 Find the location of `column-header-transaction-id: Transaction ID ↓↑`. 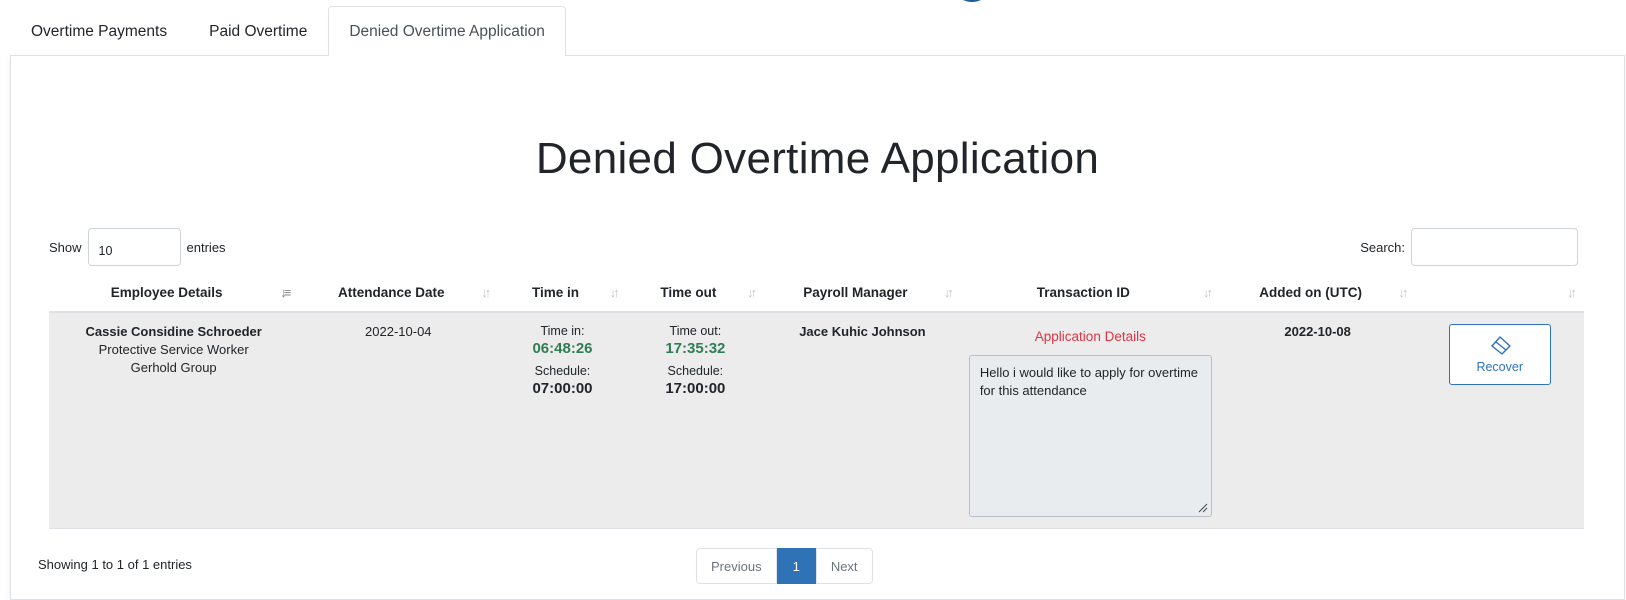

column-header-transaction-id: Transaction ID ↓↑ is located at coordinates (1090, 293).